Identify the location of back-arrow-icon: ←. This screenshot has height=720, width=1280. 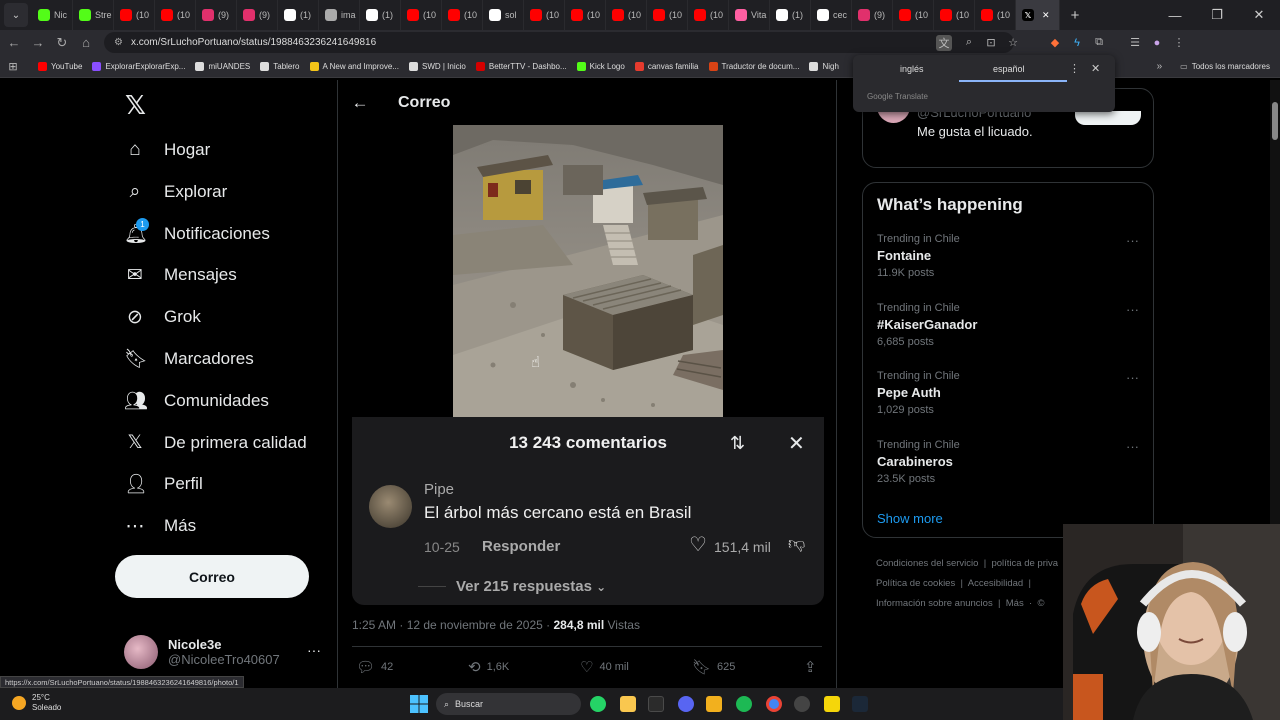
(360, 103).